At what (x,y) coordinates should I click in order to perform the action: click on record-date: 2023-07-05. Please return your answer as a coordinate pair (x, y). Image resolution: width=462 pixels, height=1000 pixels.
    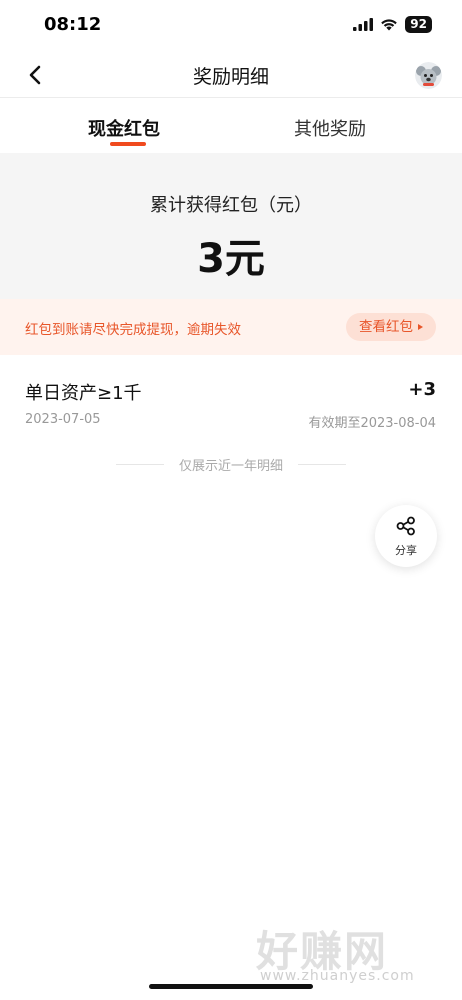
    Looking at the image, I should click on (63, 419).